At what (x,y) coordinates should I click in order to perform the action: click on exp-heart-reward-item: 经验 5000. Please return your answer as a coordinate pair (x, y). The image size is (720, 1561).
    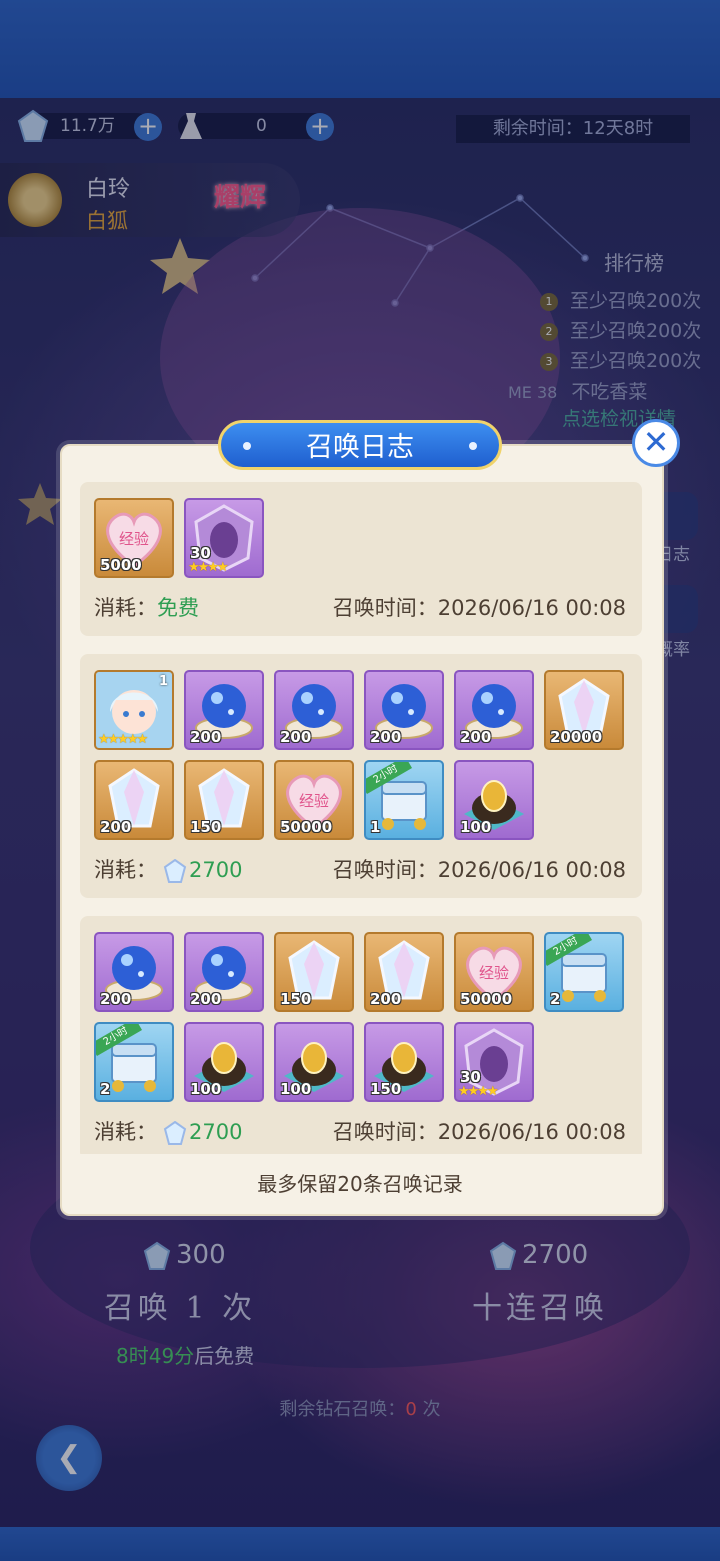
    Looking at the image, I should click on (134, 538).